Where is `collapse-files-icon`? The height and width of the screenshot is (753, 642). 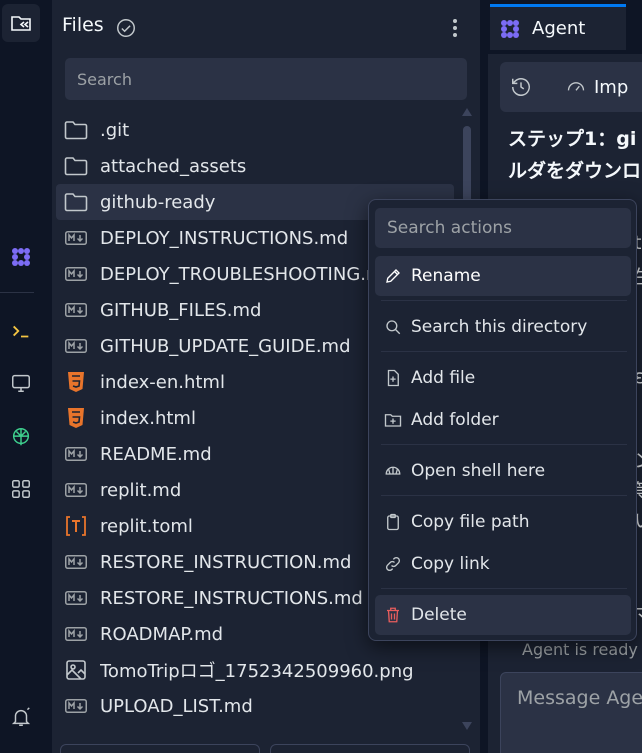 collapse-files-icon is located at coordinates (21, 23).